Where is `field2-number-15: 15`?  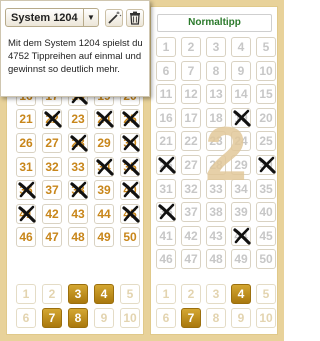
field2-number-15: 15 is located at coordinates (266, 94).